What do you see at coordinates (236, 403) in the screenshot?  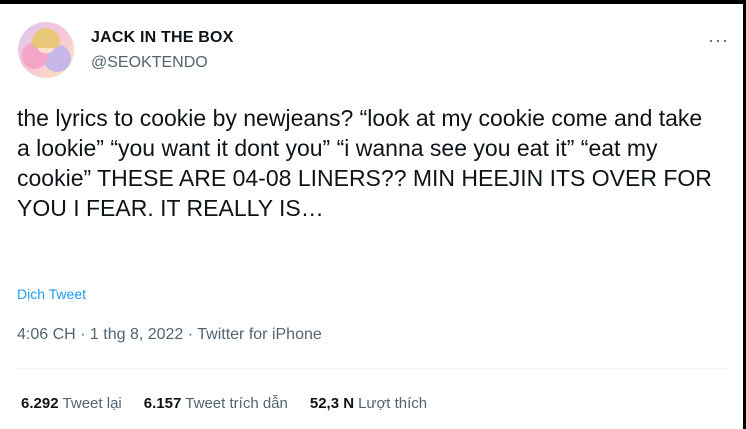 I see `quote-tweets-label: Tweet trích dẫn` at bounding box center [236, 403].